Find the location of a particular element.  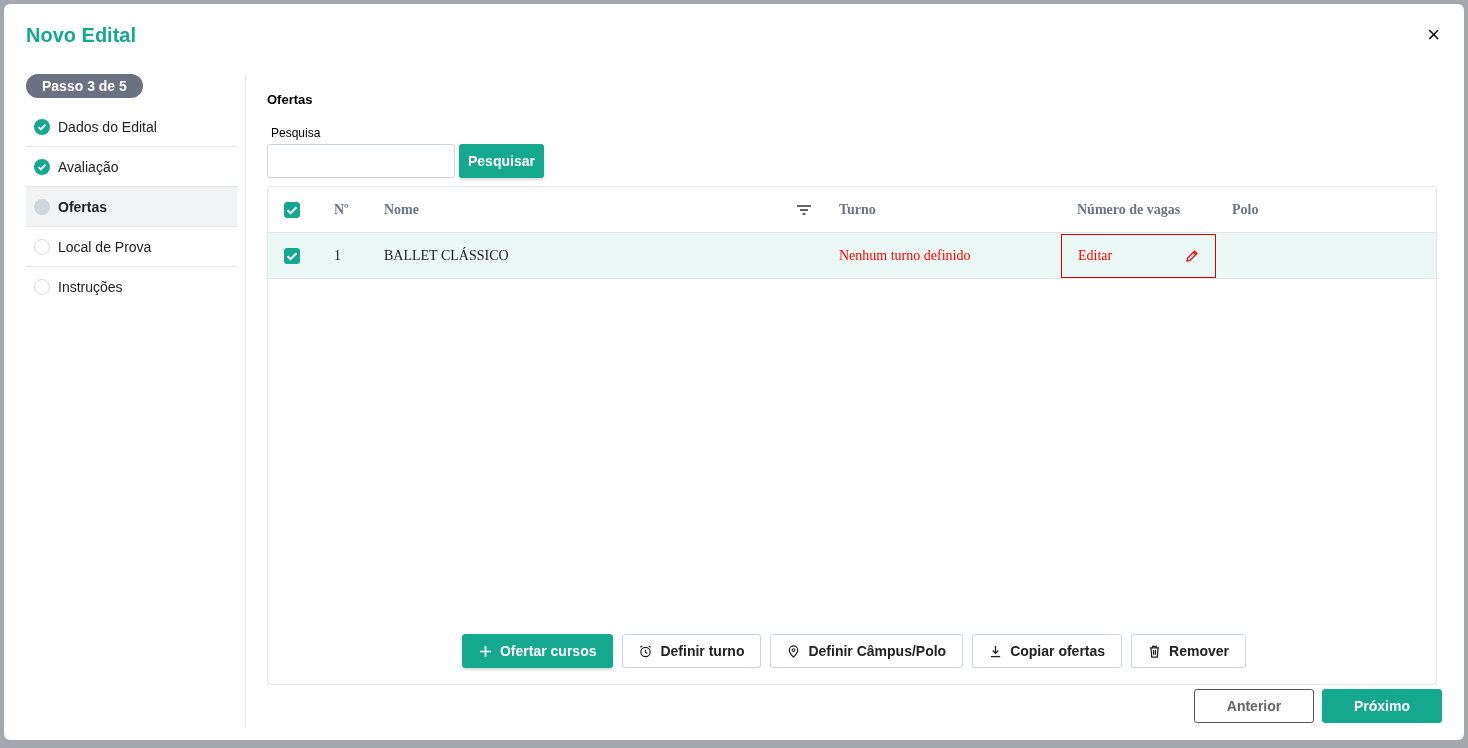

download-icon is located at coordinates (996, 651).